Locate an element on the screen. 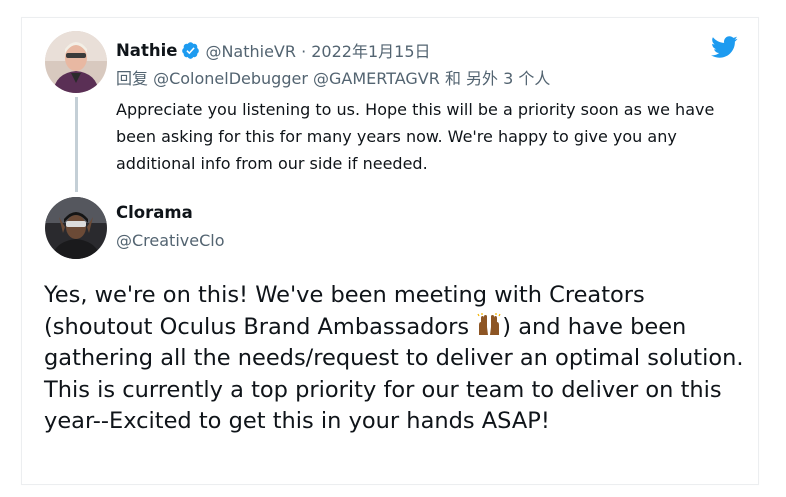  thread-connector-line is located at coordinates (76, 144).